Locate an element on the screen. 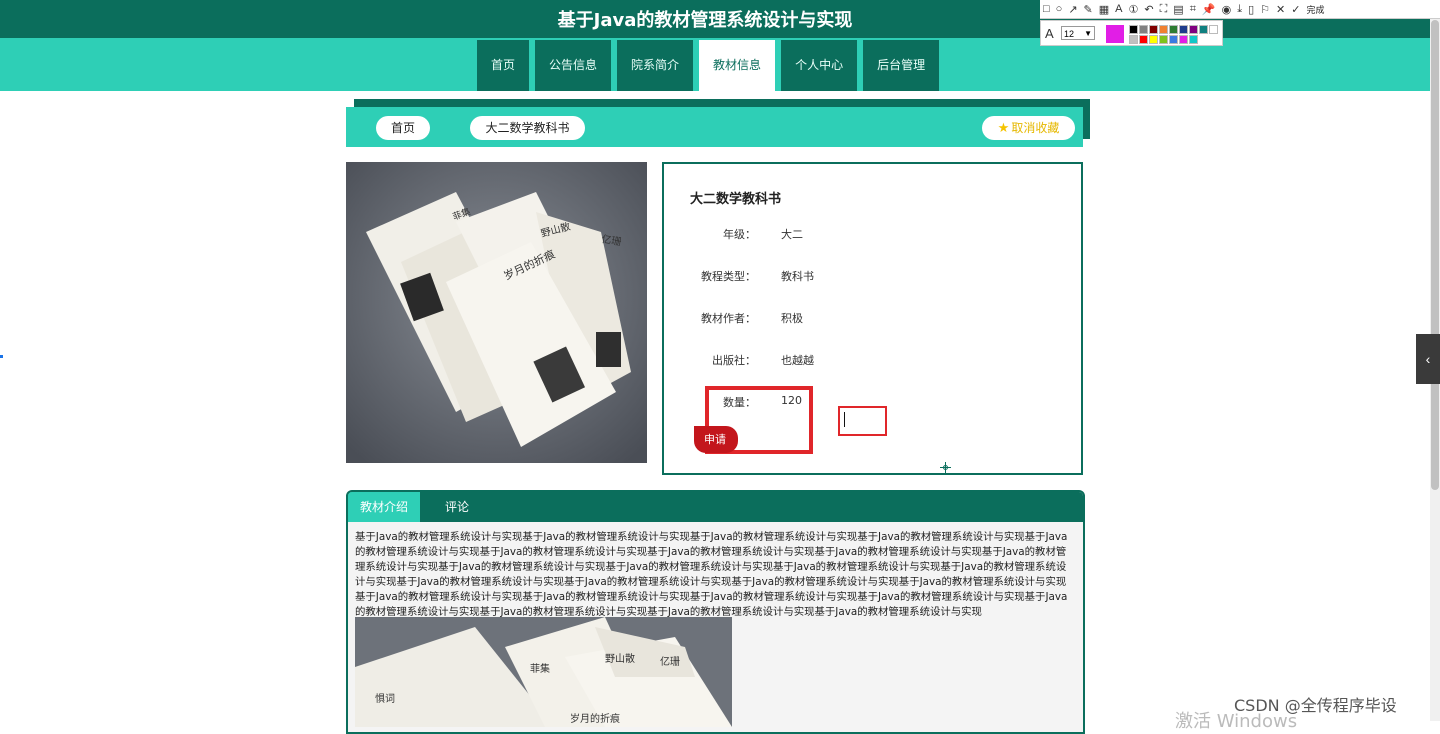 The height and width of the screenshot is (734, 1440). nav-announcements: 公告信息 is located at coordinates (573, 65).